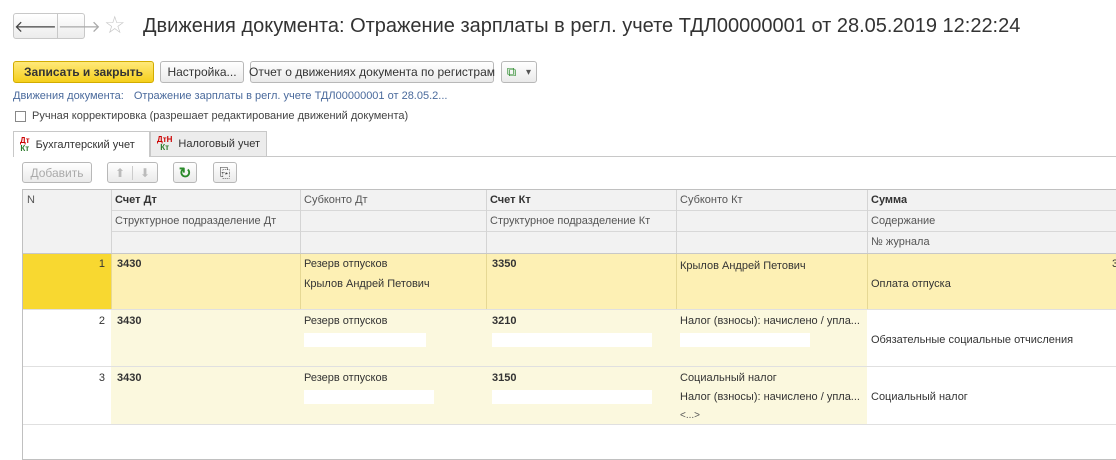 The width and height of the screenshot is (1116, 460). I want to click on copy-icon: ⧉, so click(511, 71).